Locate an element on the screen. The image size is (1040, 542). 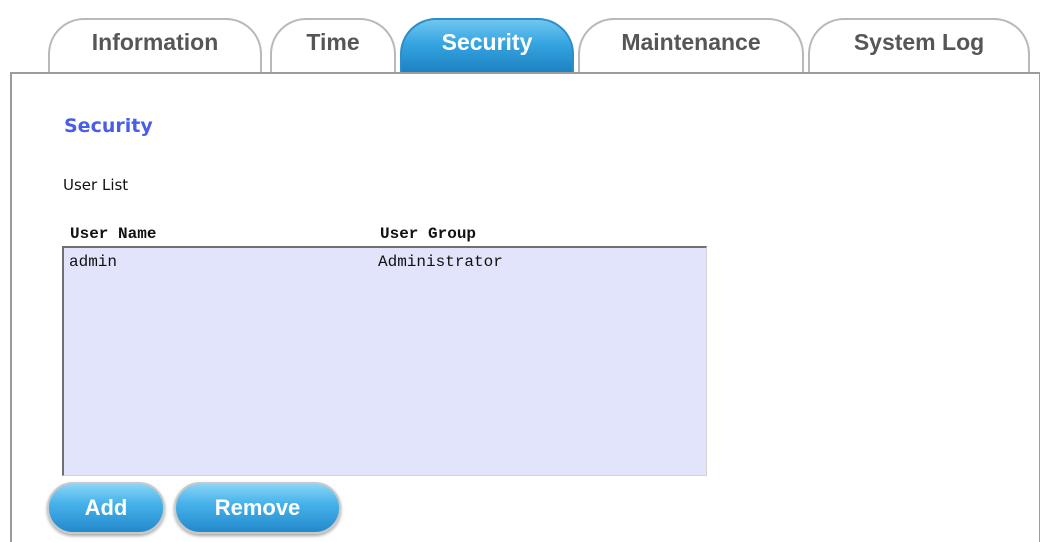
tab-information: Information is located at coordinates (155, 46).